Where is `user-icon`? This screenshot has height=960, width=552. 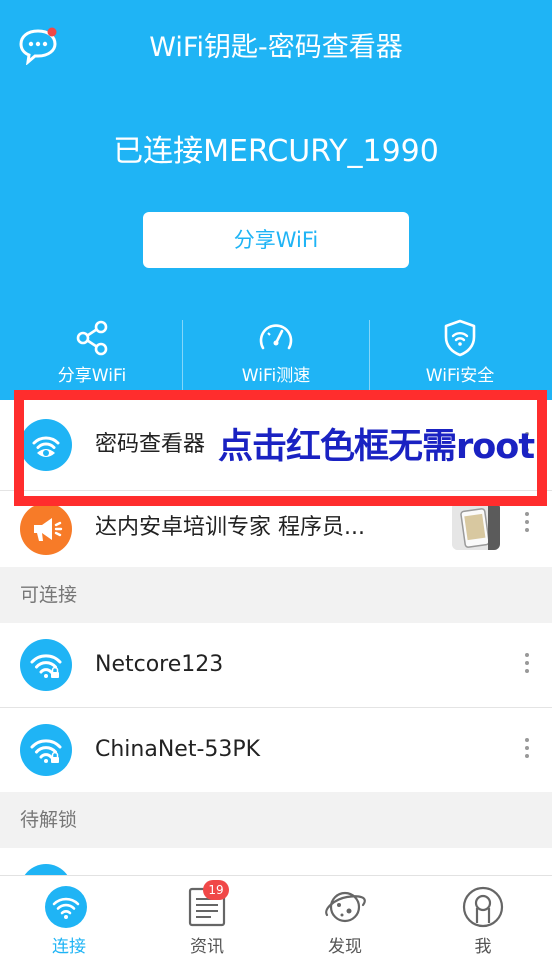
user-icon is located at coordinates (483, 907).